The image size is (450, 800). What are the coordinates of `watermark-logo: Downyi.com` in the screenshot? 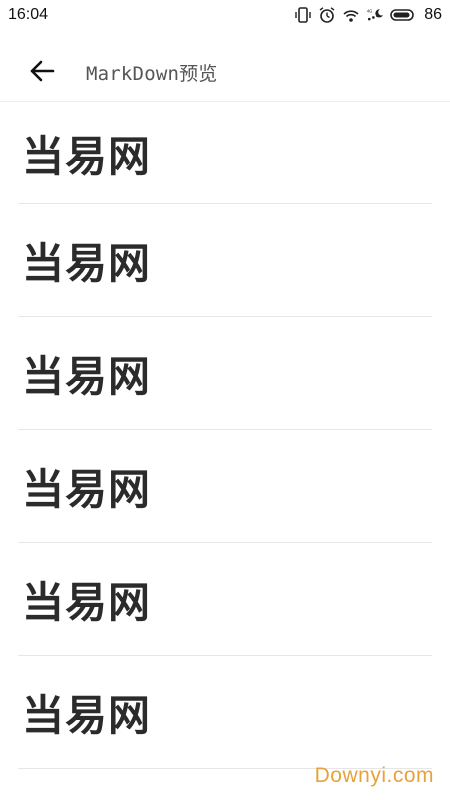 It's located at (374, 775).